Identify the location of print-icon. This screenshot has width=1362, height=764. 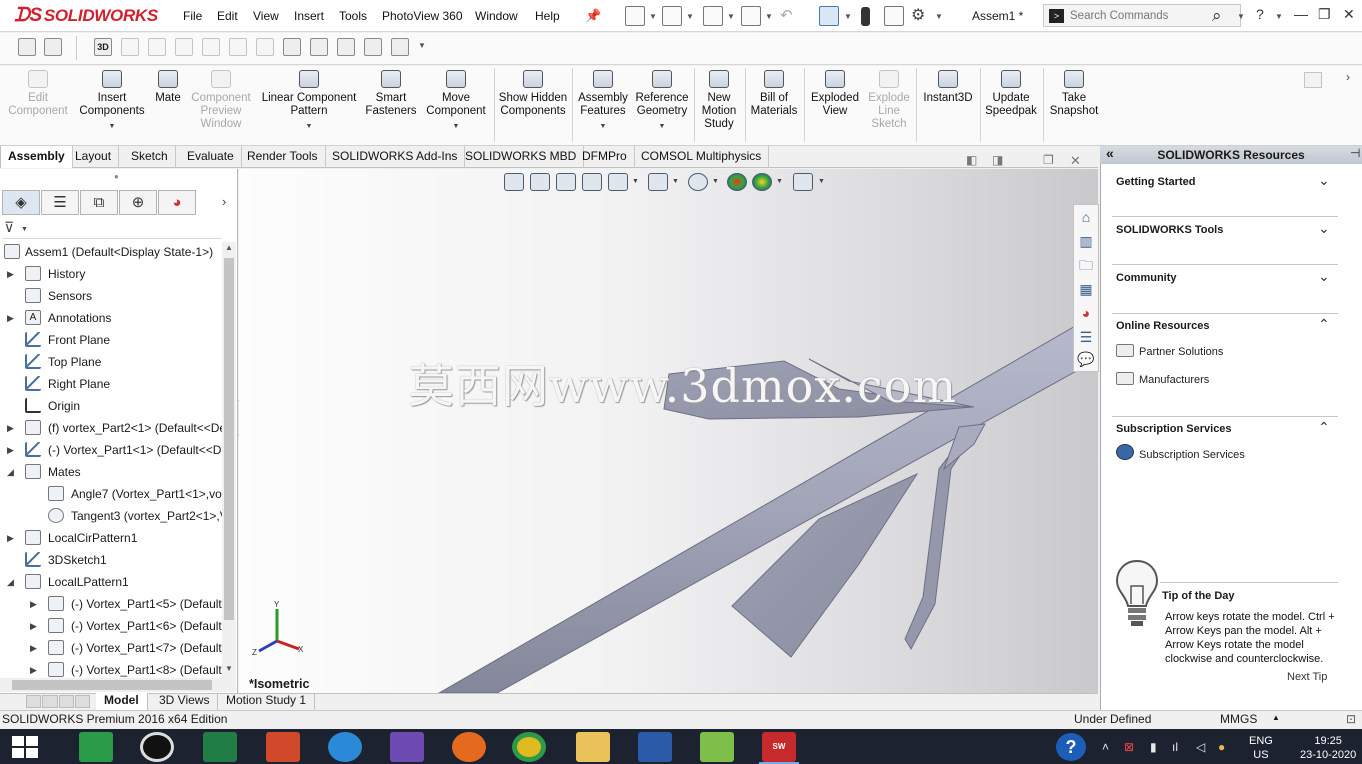
(751, 16).